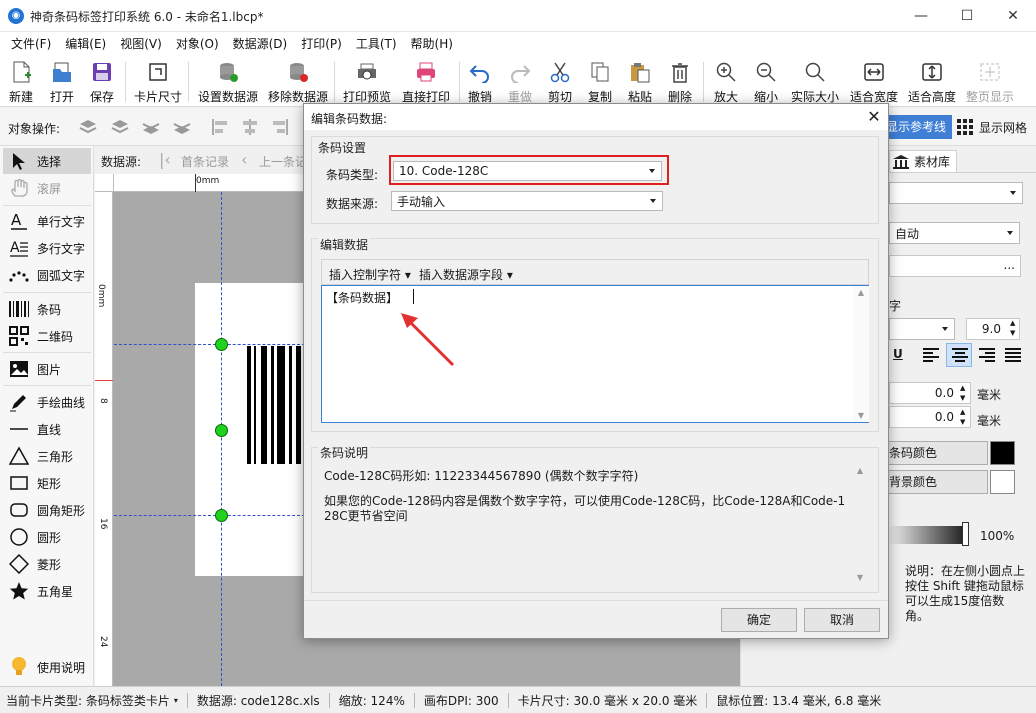 This screenshot has width=1036, height=713. I want to click on actual-size-button: 实际大小, so click(815, 83).